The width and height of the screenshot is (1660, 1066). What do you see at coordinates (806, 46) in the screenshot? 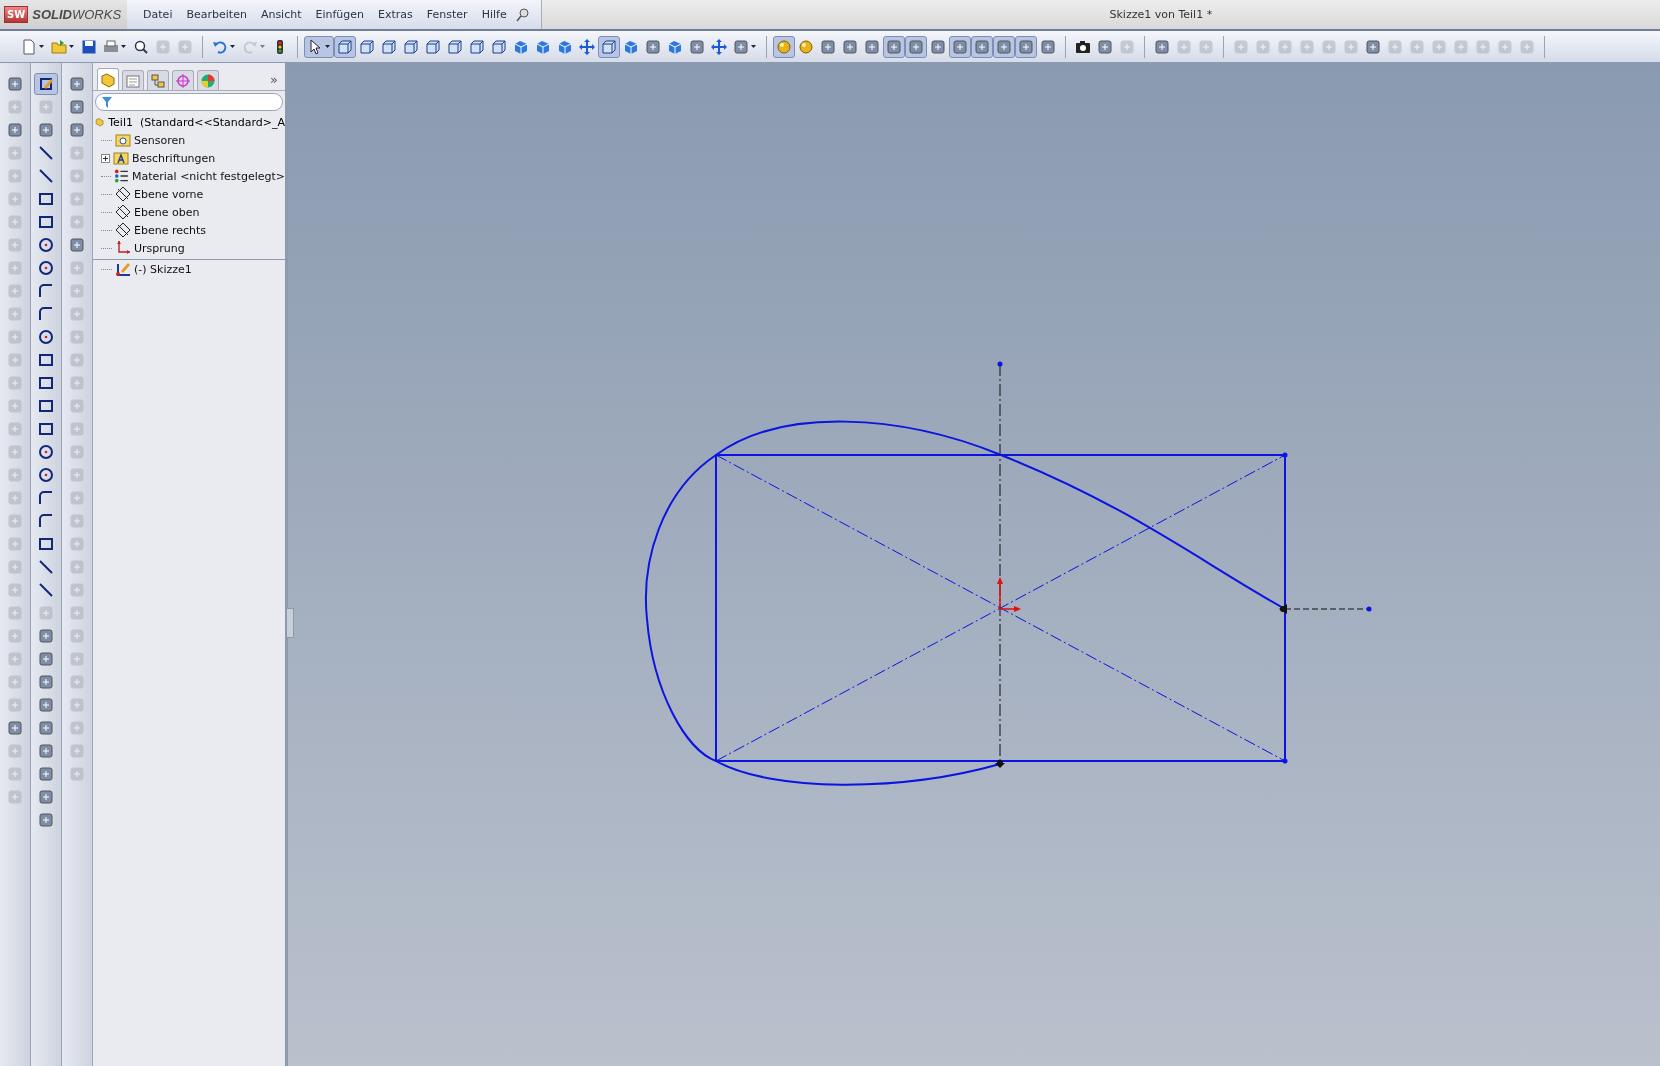
I see `sphere-icon` at bounding box center [806, 46].